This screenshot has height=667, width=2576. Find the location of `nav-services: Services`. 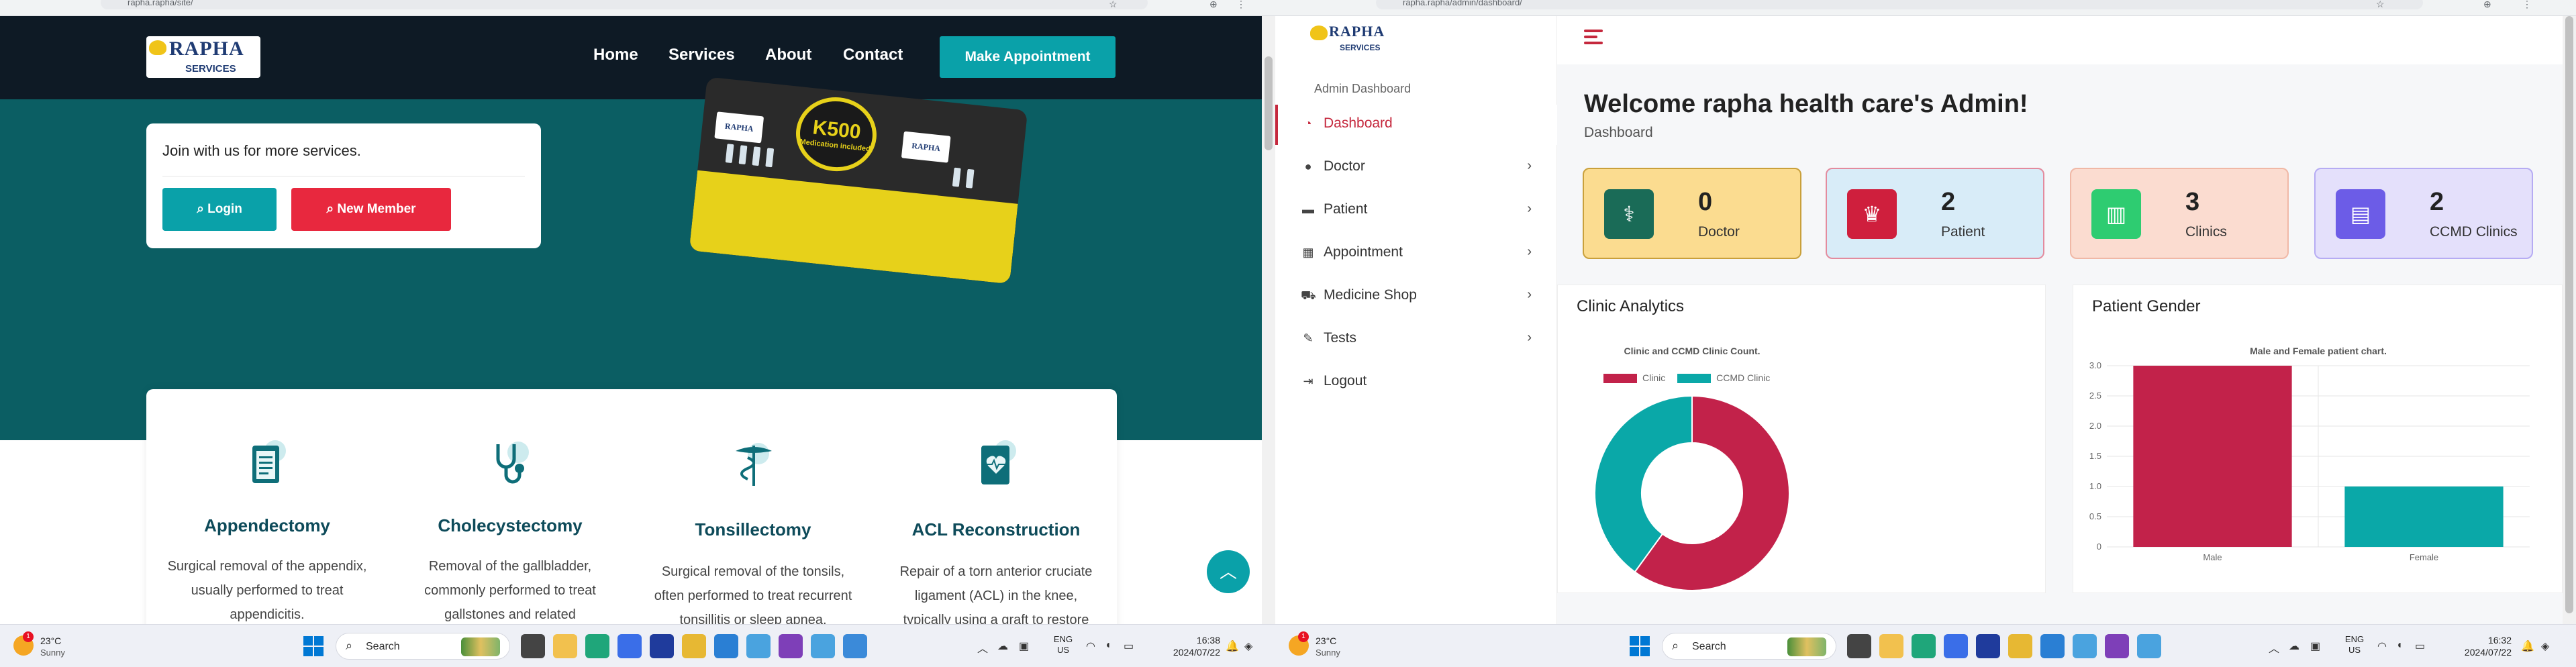

nav-services: Services is located at coordinates (701, 55).